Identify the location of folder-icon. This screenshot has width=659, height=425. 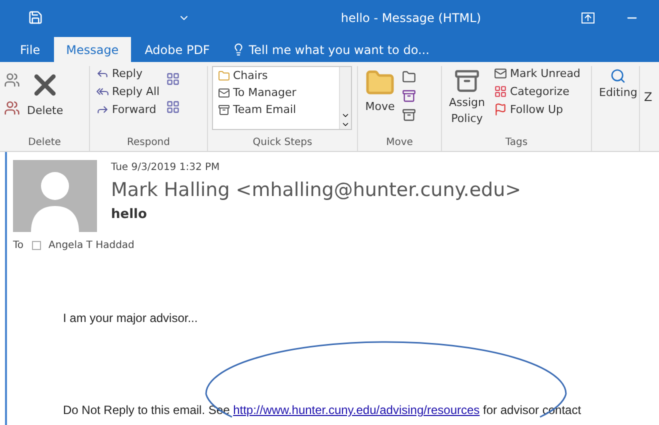
(224, 76).